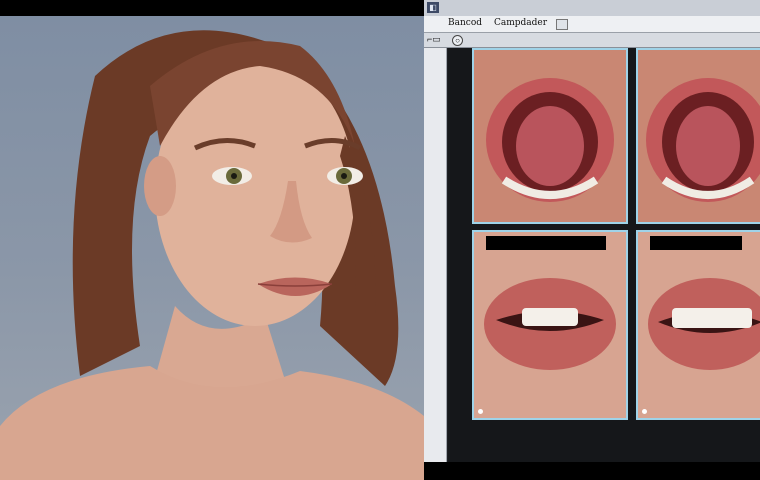 Image resolution: width=760 pixels, height=480 pixels. What do you see at coordinates (592, 40) in the screenshot?
I see `toolbar: ⌐▭ ○` at bounding box center [592, 40].